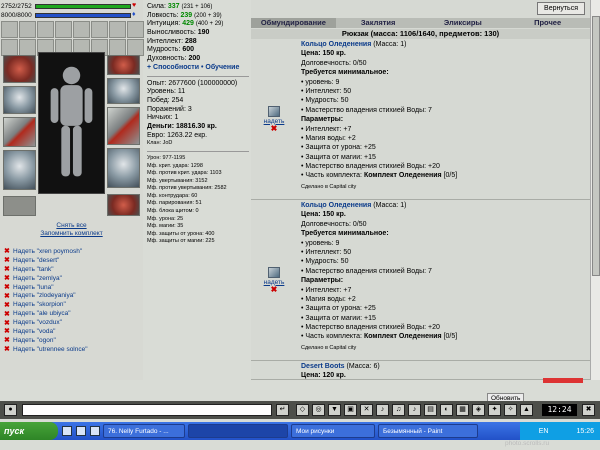 The height and width of the screenshot is (450, 600). I want to click on media-icon, so click(95, 431).